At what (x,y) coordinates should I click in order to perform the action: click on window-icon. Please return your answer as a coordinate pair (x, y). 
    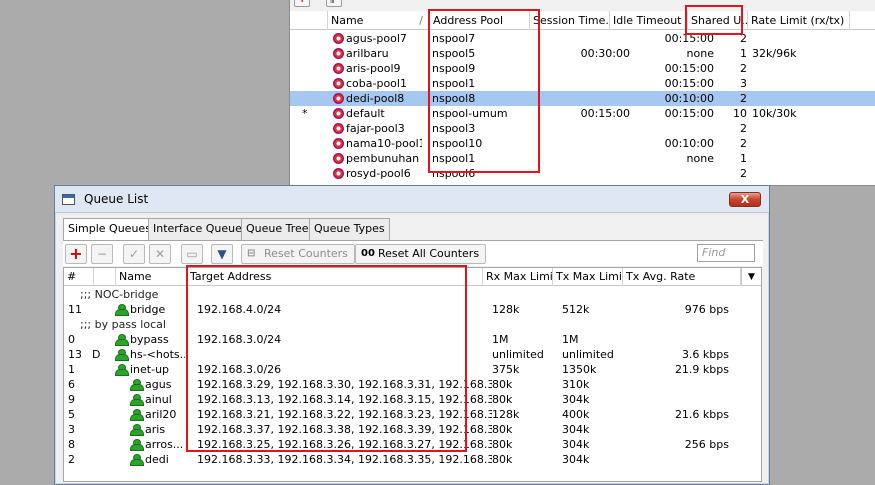
    Looking at the image, I should click on (68, 199).